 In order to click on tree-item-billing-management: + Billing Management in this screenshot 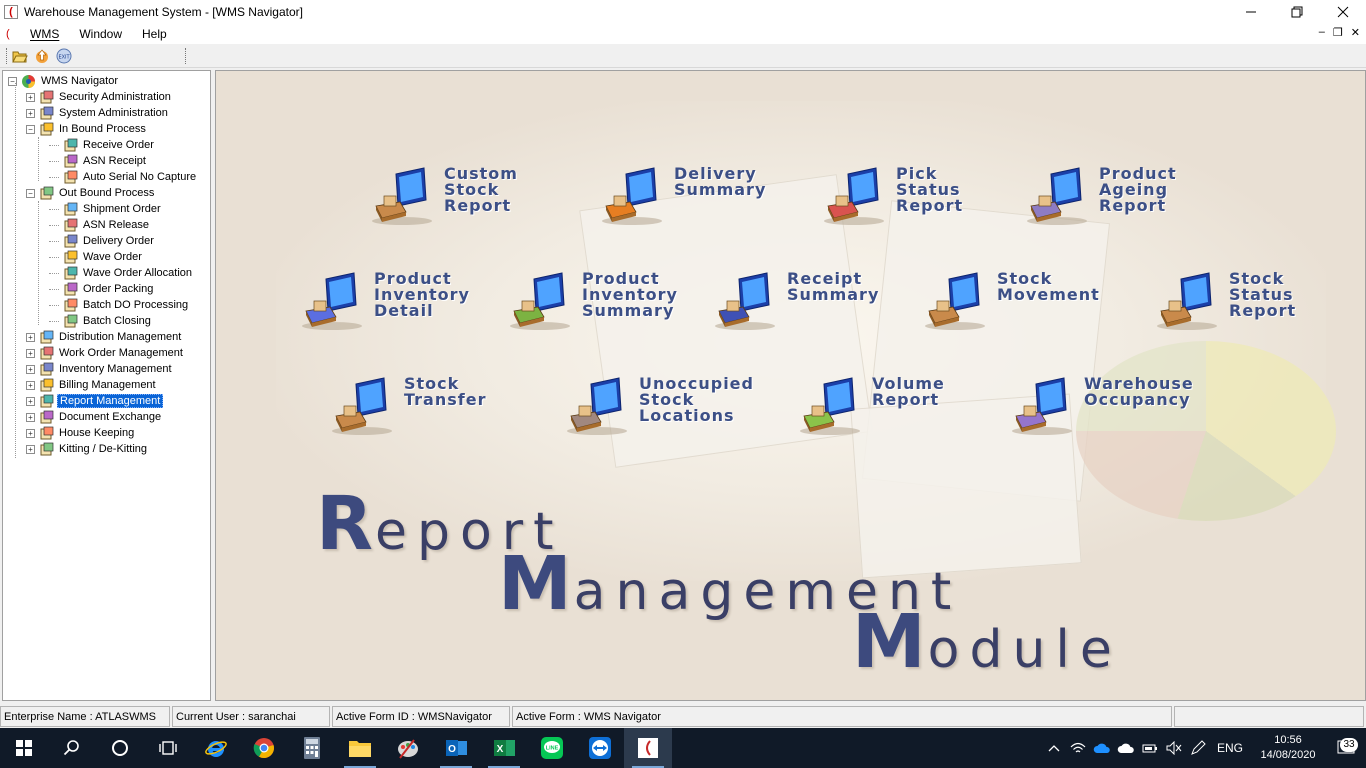, I will do `click(92, 385)`.